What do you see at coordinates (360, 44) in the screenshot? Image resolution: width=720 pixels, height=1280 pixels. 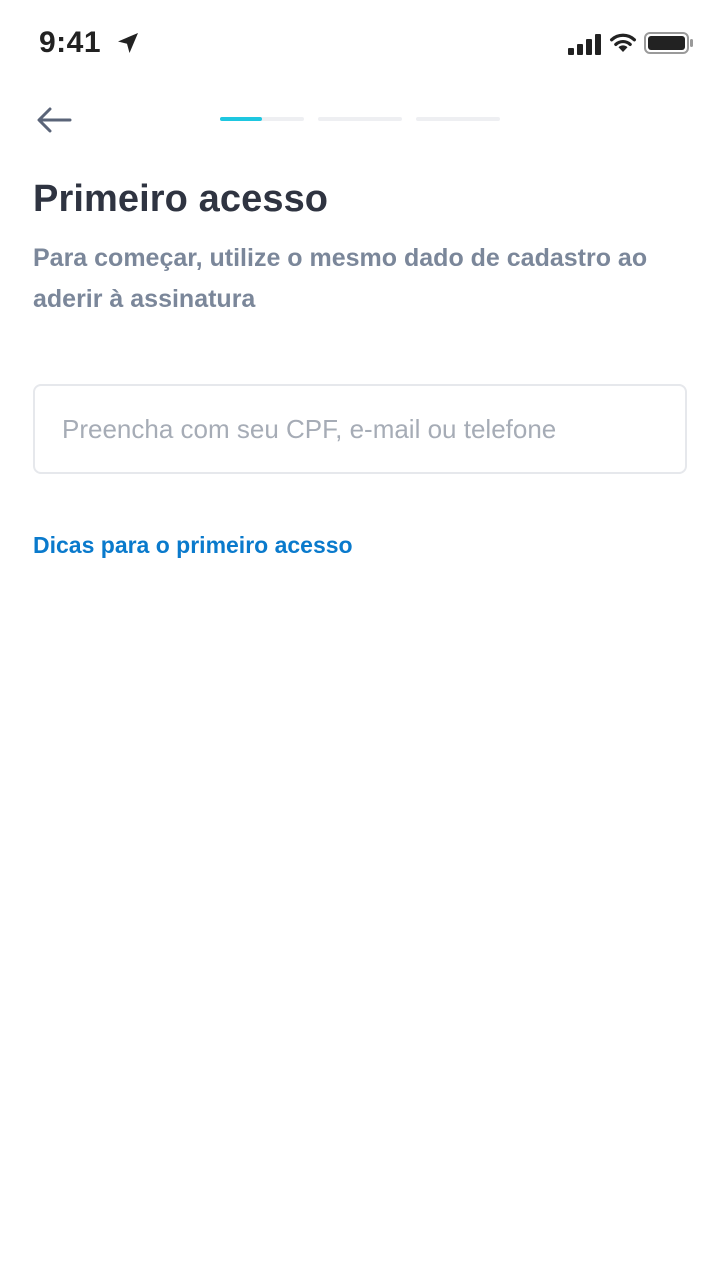 I see `status-bar: 9:41` at bounding box center [360, 44].